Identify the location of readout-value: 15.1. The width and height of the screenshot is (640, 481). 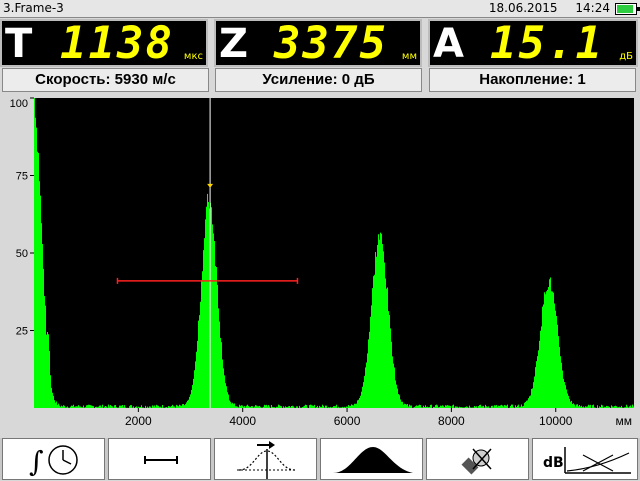
(547, 43).